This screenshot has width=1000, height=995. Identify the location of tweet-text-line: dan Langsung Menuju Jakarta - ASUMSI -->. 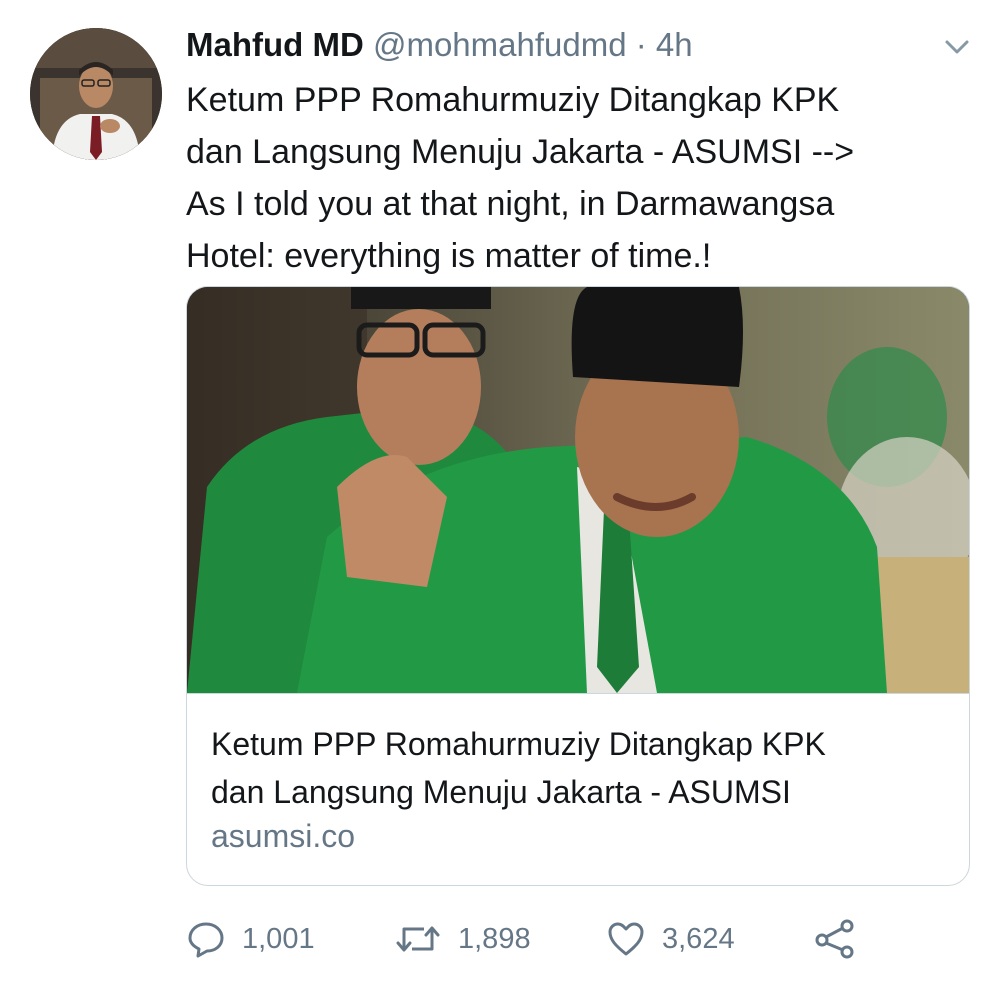
(520, 152).